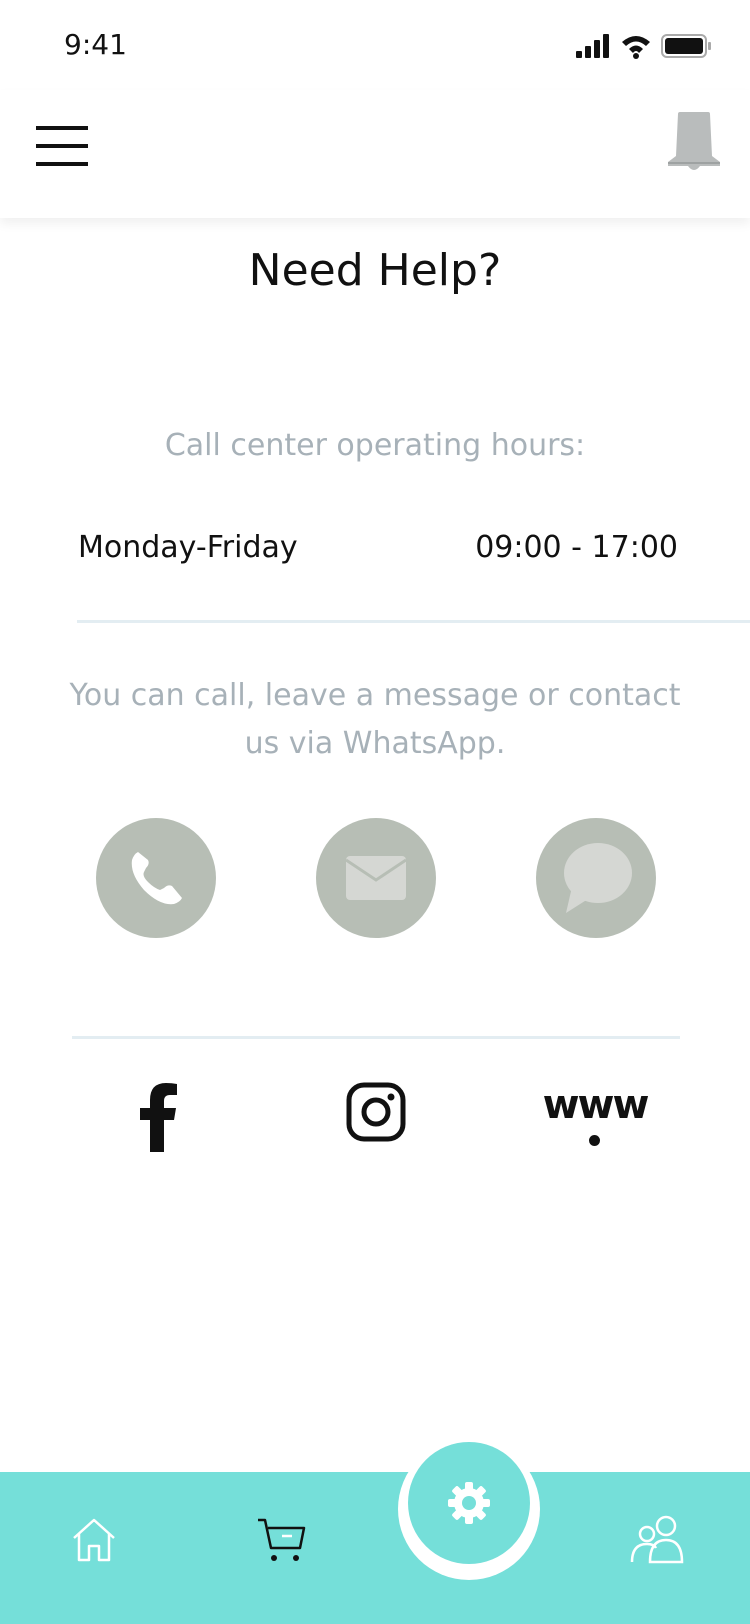 The height and width of the screenshot is (1624, 750). I want to click on facebook-icon, so click(158, 1117).